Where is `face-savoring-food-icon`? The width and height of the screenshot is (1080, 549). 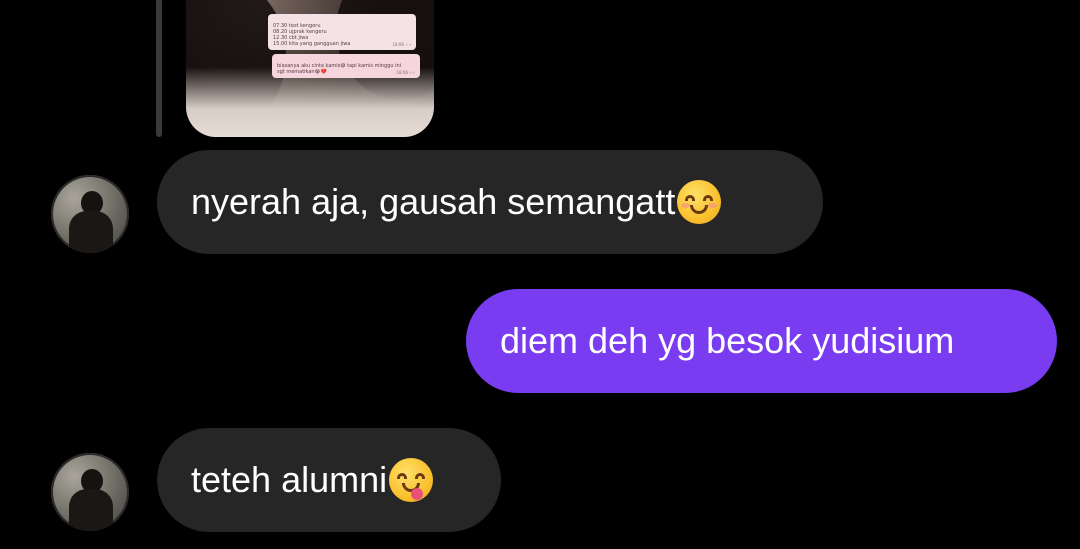
face-savoring-food-icon is located at coordinates (411, 480).